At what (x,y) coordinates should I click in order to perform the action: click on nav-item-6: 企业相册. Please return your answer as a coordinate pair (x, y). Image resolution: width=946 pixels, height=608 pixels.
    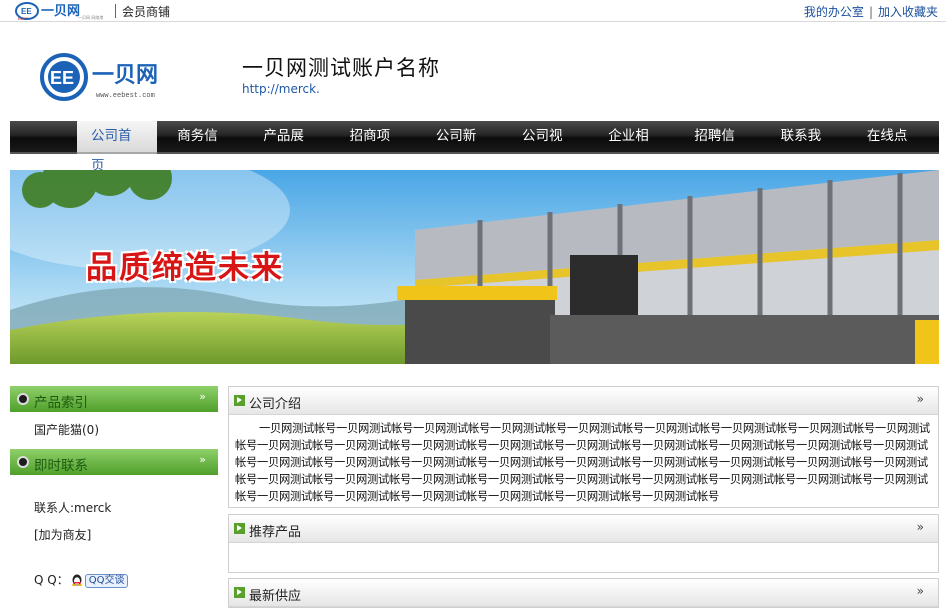
    Looking at the image, I should click on (634, 147).